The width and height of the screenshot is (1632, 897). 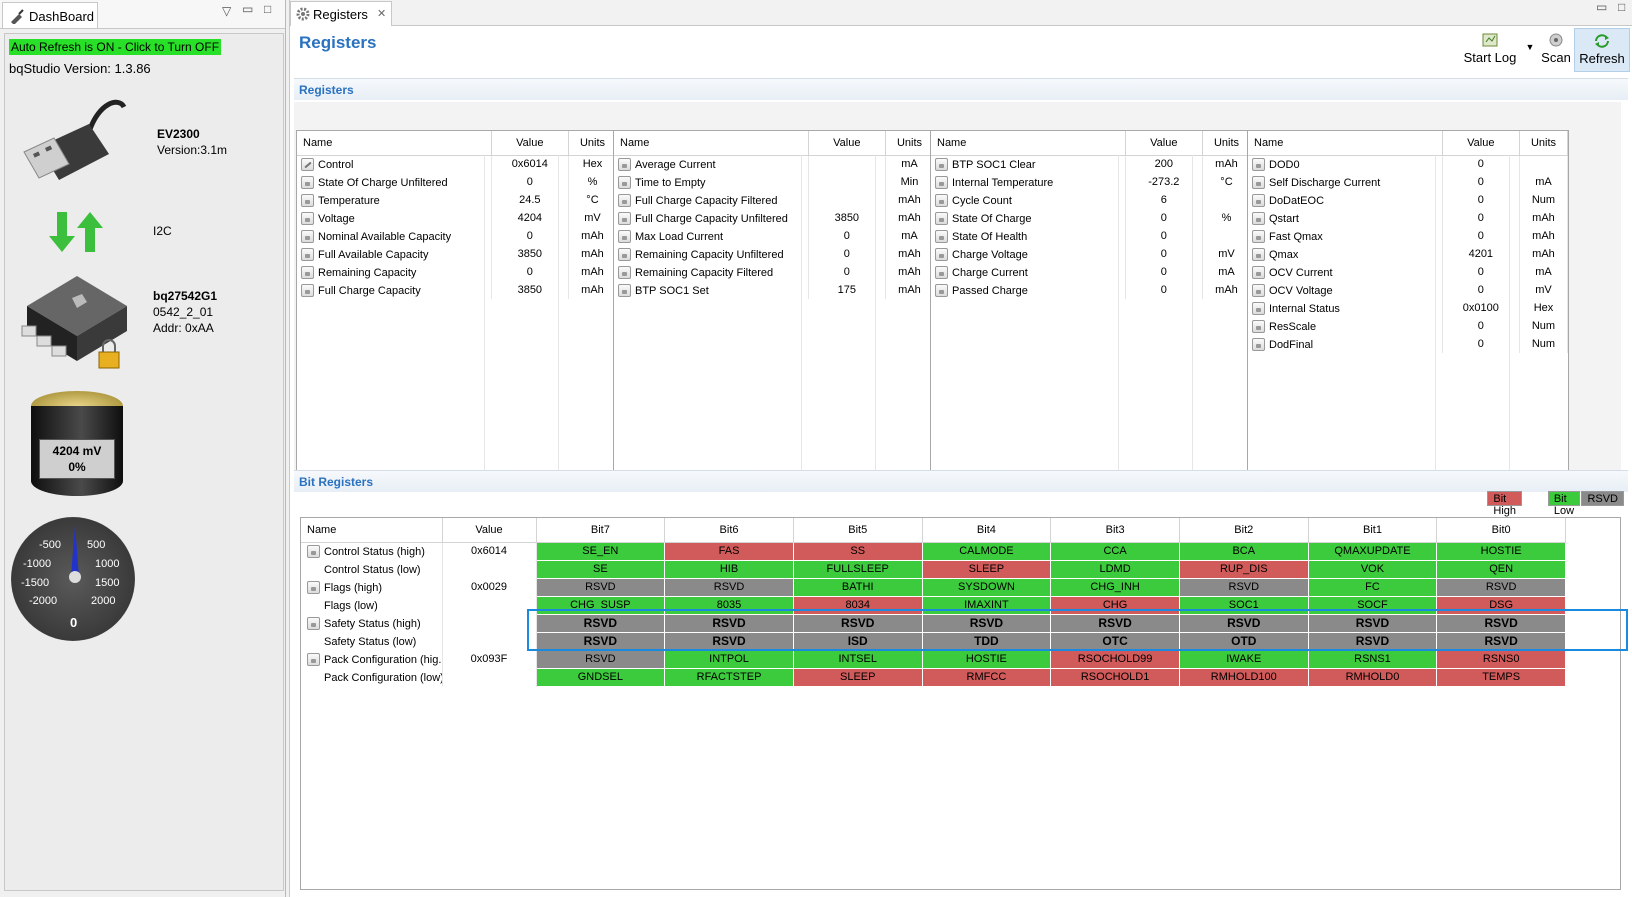 I want to click on table-row: Qmax 4201 mAh, so click(x=1408, y=254).